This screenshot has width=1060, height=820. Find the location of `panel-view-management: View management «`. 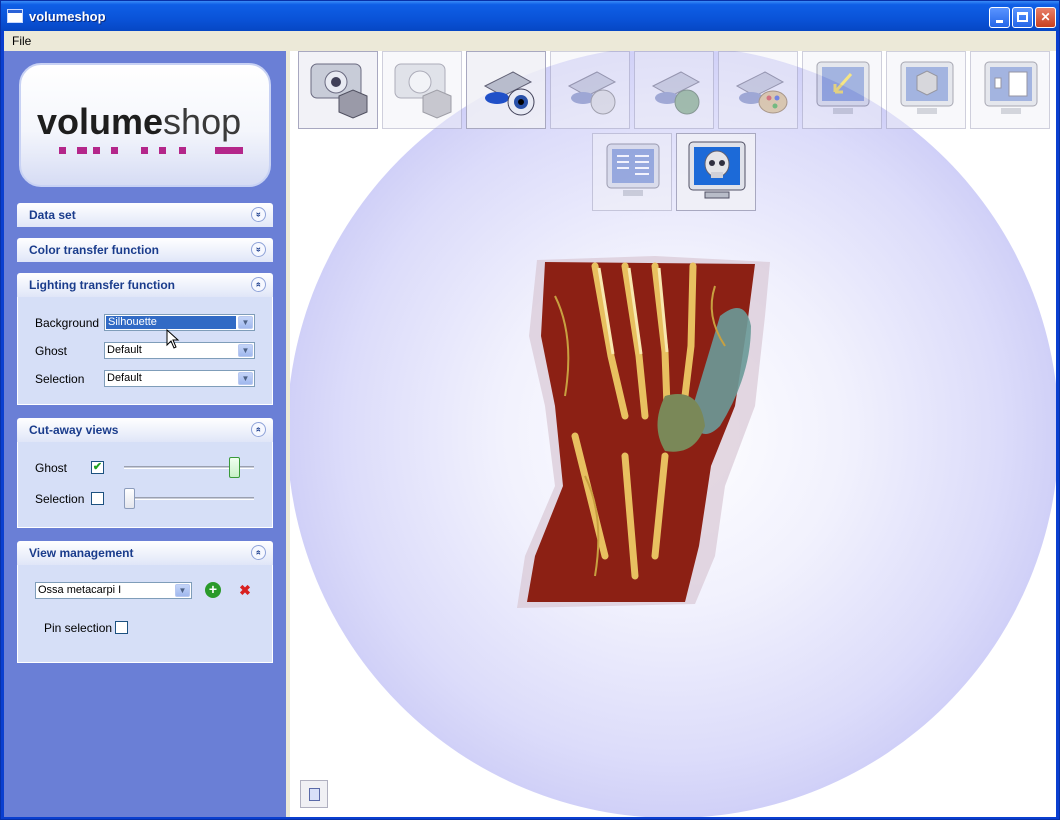

panel-view-management: View management « is located at coordinates (145, 553).